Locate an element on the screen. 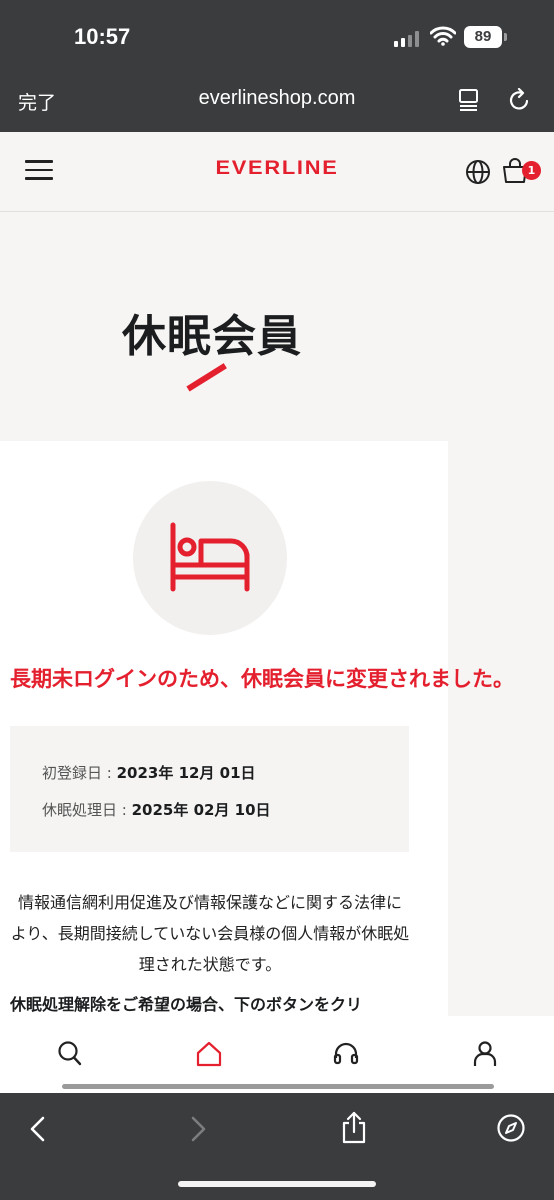 The height and width of the screenshot is (1200, 554). headset-icon is located at coordinates (346, 1054).